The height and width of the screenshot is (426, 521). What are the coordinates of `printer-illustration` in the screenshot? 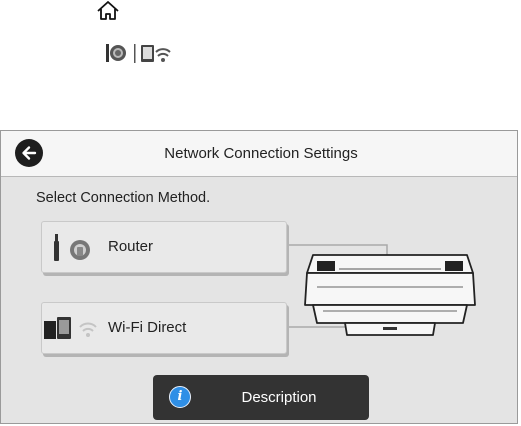 It's located at (390, 295).